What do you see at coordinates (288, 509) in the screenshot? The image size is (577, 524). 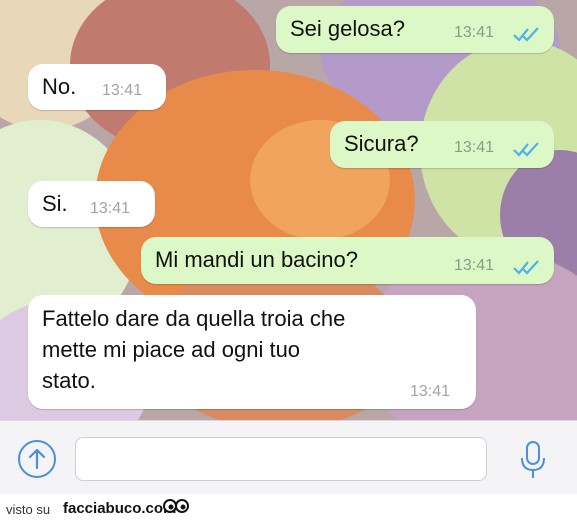 I see `watermark-footer: visto su facciabuco.com` at bounding box center [288, 509].